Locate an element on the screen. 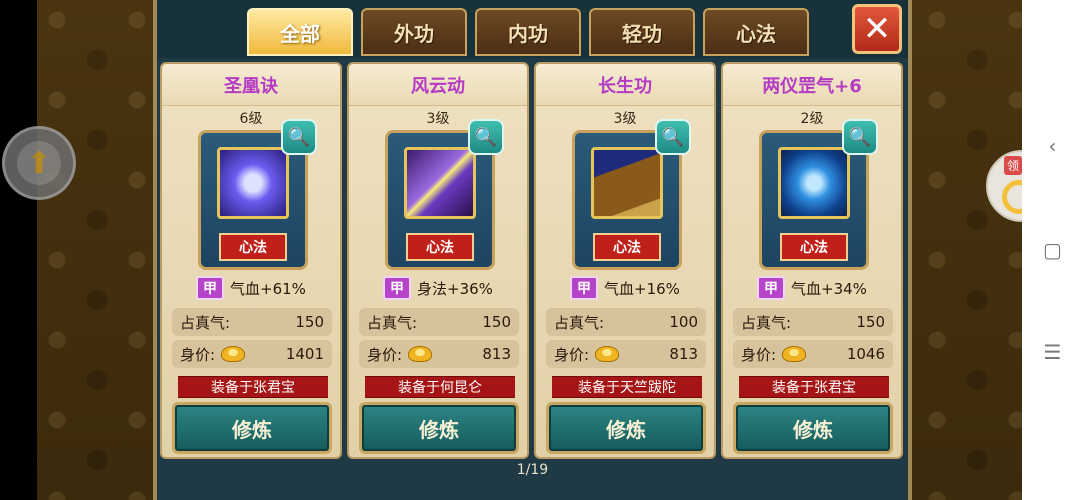  stat-text: 气血+16% is located at coordinates (642, 288).